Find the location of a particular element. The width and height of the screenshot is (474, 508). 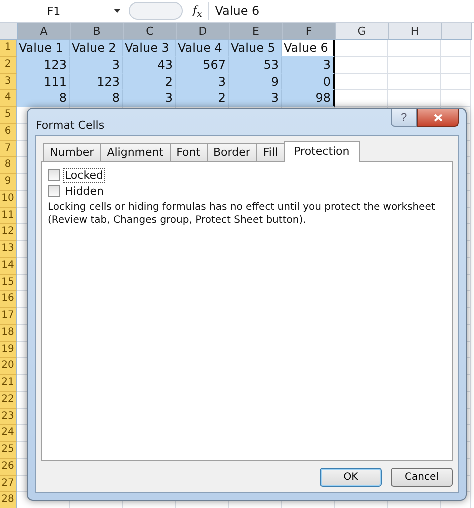

row-header: 8 is located at coordinates (8, 165).